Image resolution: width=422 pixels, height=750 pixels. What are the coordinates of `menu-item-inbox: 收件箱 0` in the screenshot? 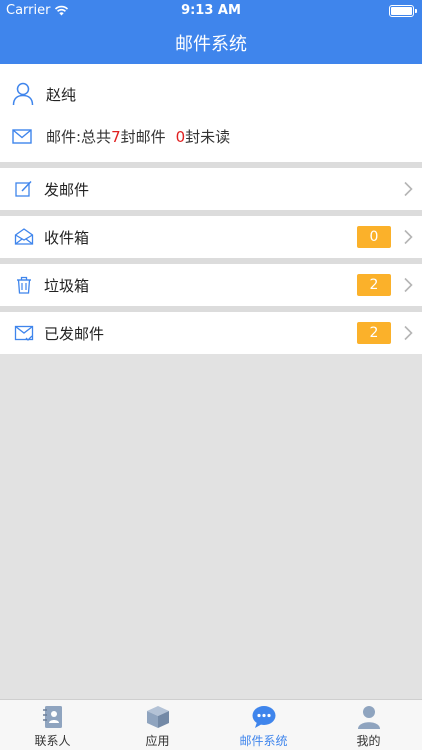 It's located at (211, 237).